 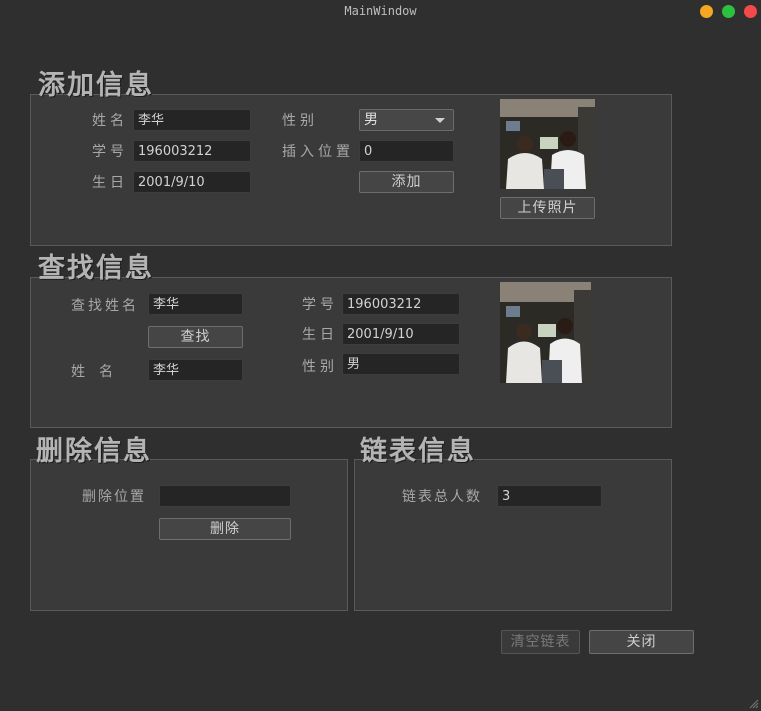 What do you see at coordinates (99, 372) in the screenshot?
I see `find-name-label: 姓名` at bounding box center [99, 372].